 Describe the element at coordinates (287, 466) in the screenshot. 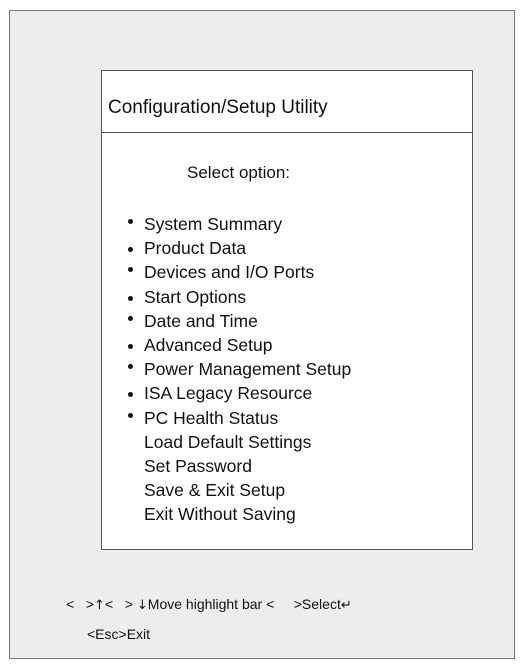

I see `menu-item: Set Password` at that location.